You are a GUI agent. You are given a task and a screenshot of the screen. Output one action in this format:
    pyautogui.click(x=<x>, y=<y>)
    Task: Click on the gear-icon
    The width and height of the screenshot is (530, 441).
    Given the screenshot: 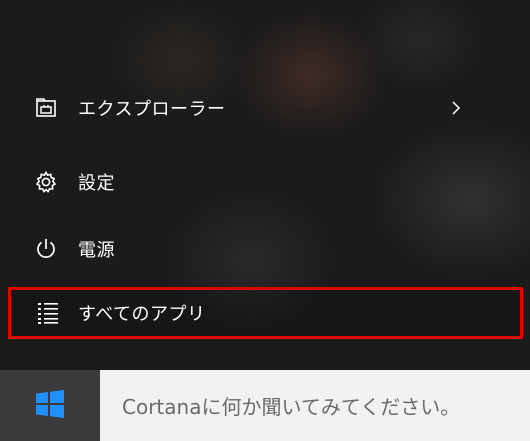 What is the action you would take?
    pyautogui.click(x=46, y=182)
    